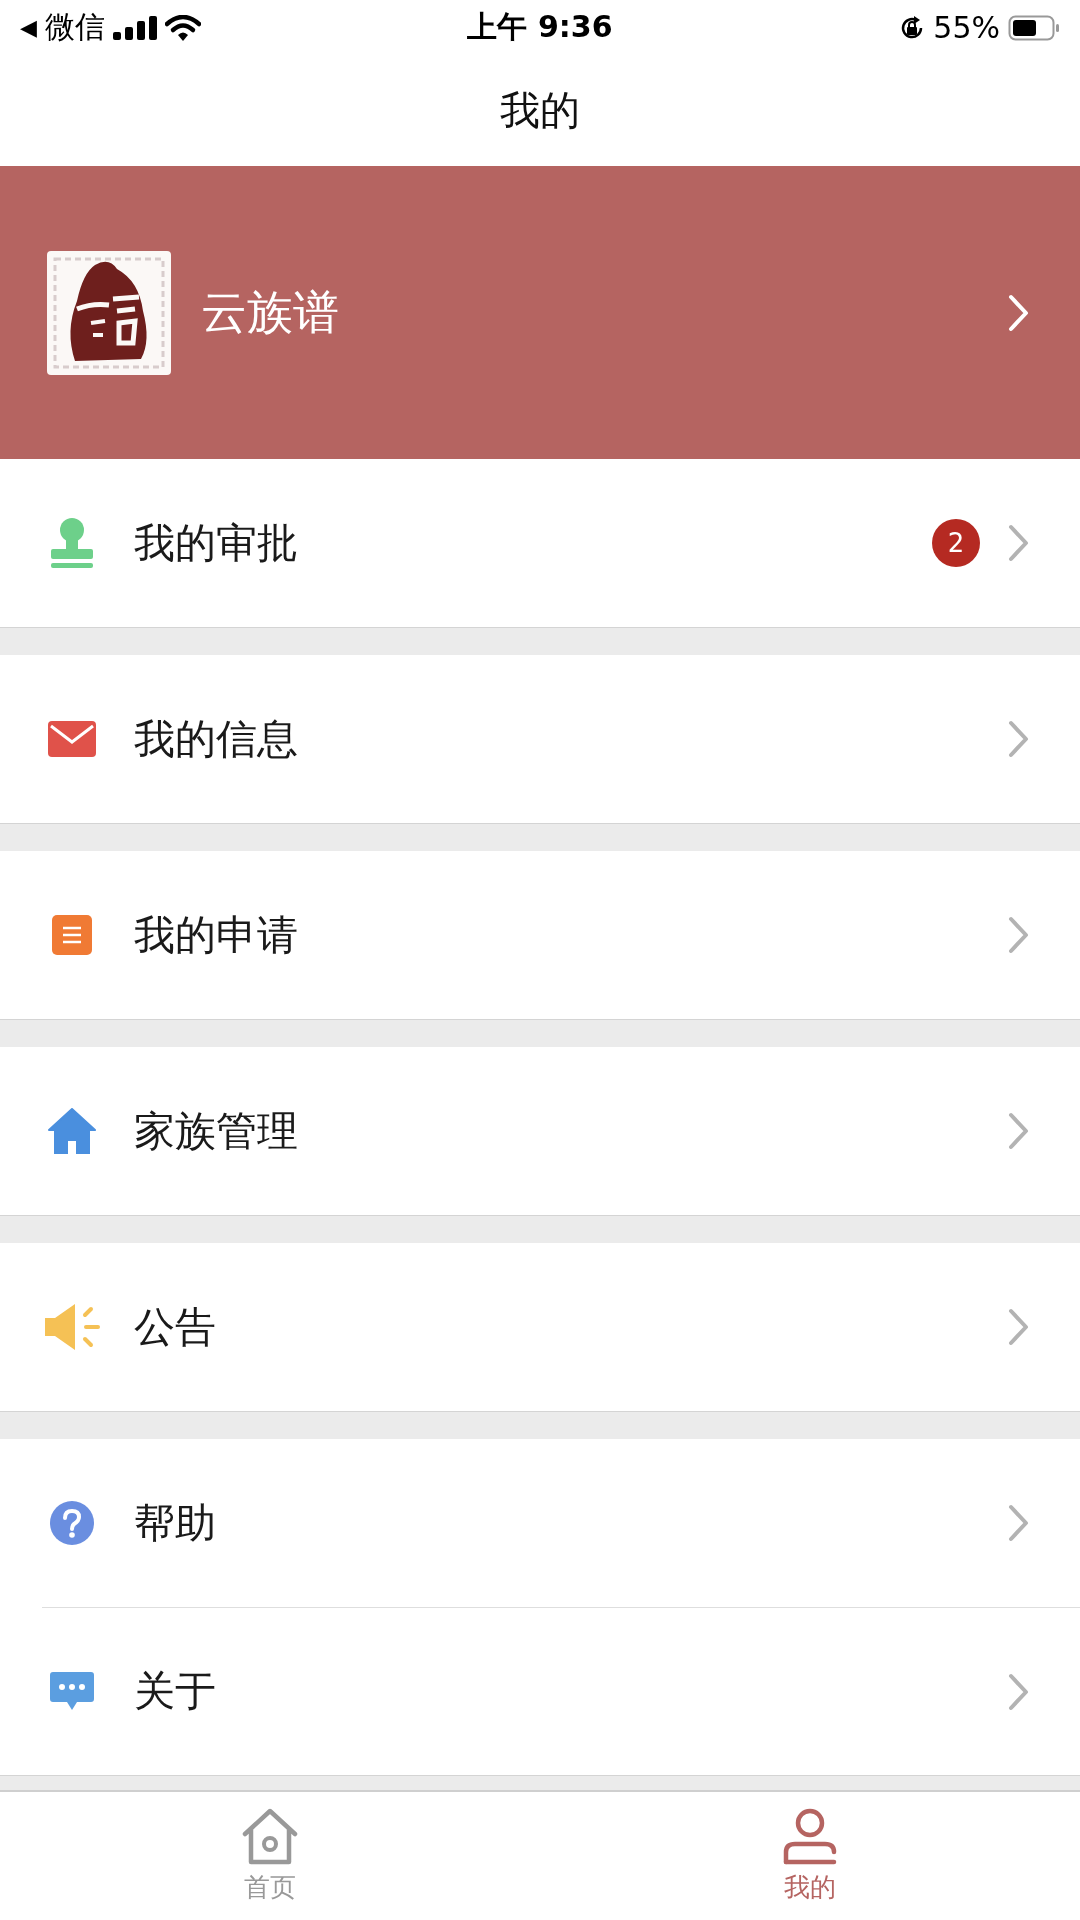 The image size is (1080, 1920). What do you see at coordinates (134, 27) in the screenshot?
I see `signal-icon` at bounding box center [134, 27].